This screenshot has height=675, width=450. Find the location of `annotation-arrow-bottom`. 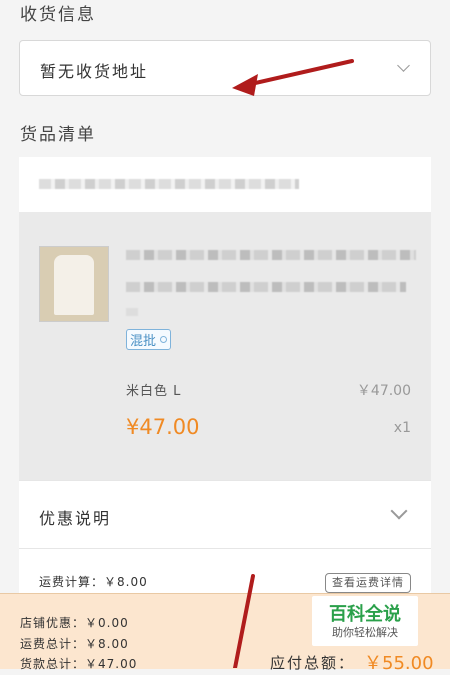

annotation-arrow-bottom is located at coordinates (244, 621).